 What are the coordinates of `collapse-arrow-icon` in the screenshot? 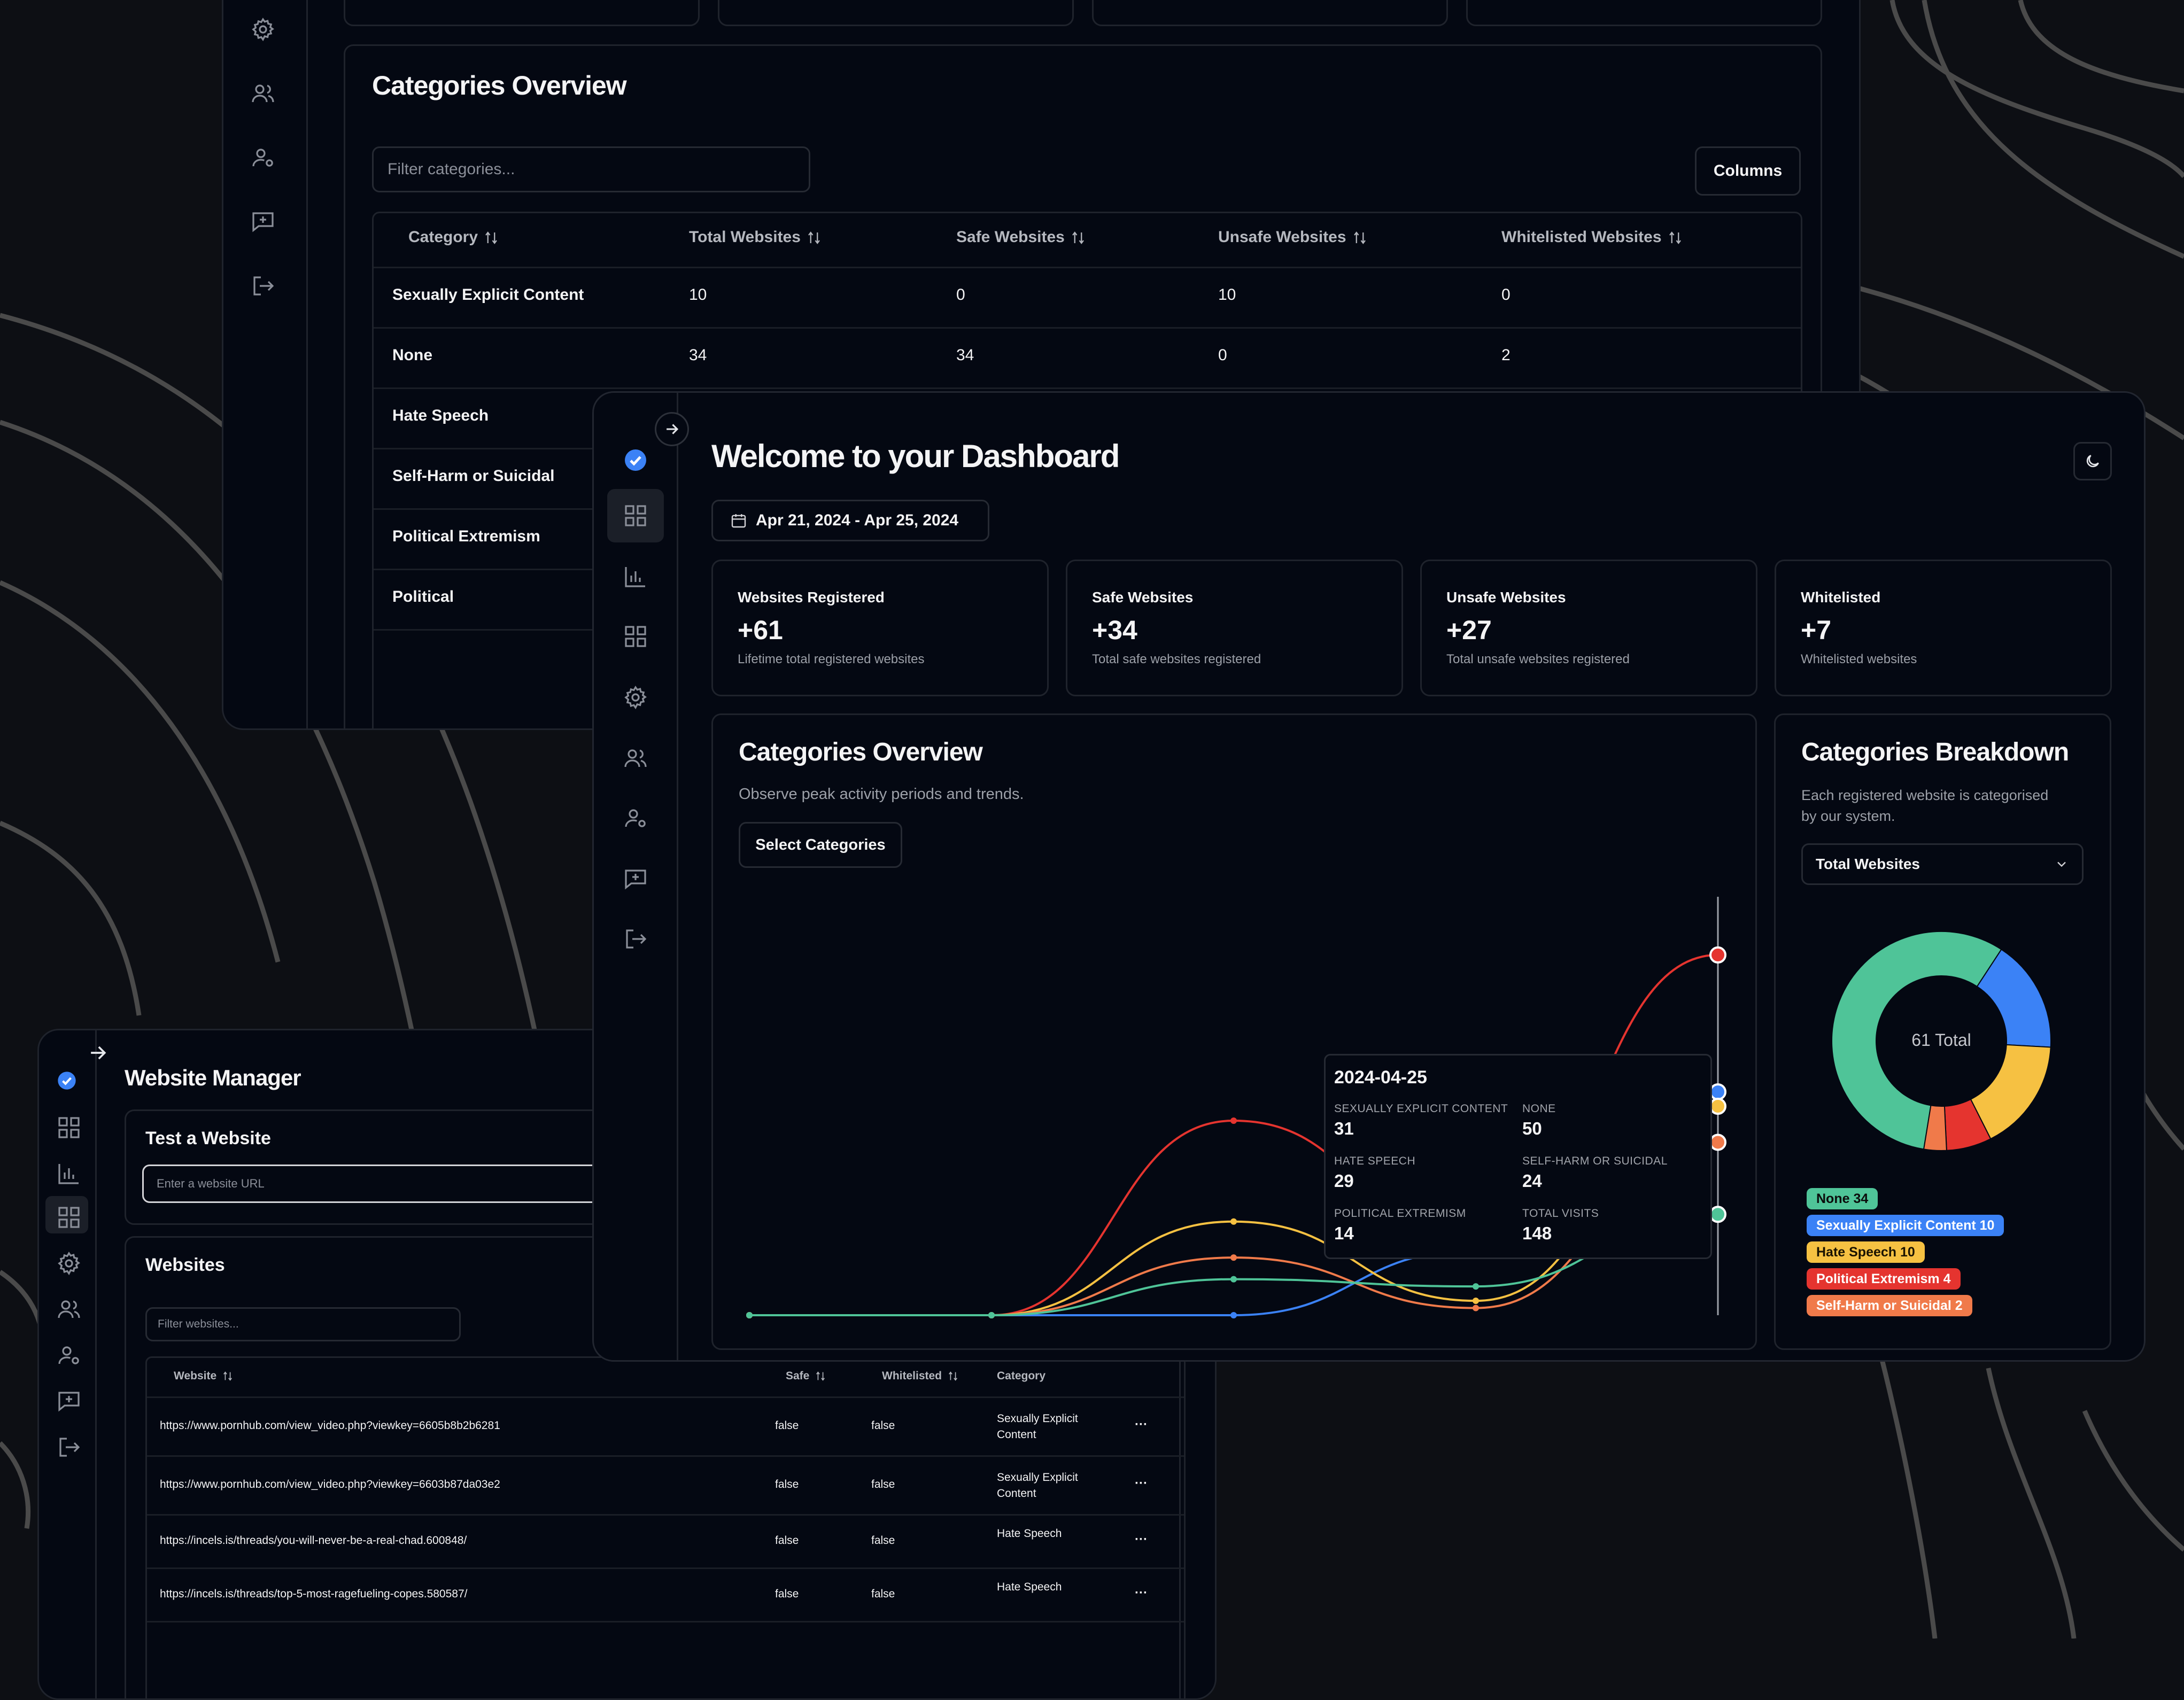 It's located at (98, 1053).